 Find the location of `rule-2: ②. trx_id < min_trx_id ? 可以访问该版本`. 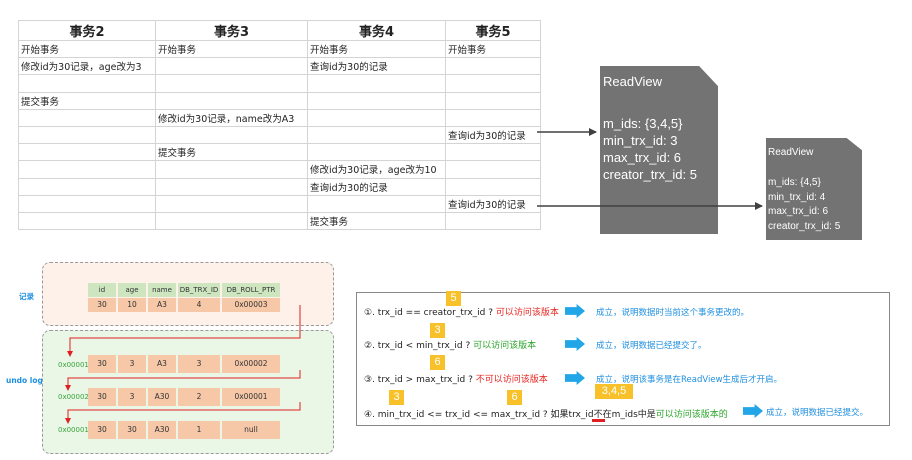

rule-2: ②. trx_id < min_trx_id ? 可以访问该版本 is located at coordinates (450, 344).